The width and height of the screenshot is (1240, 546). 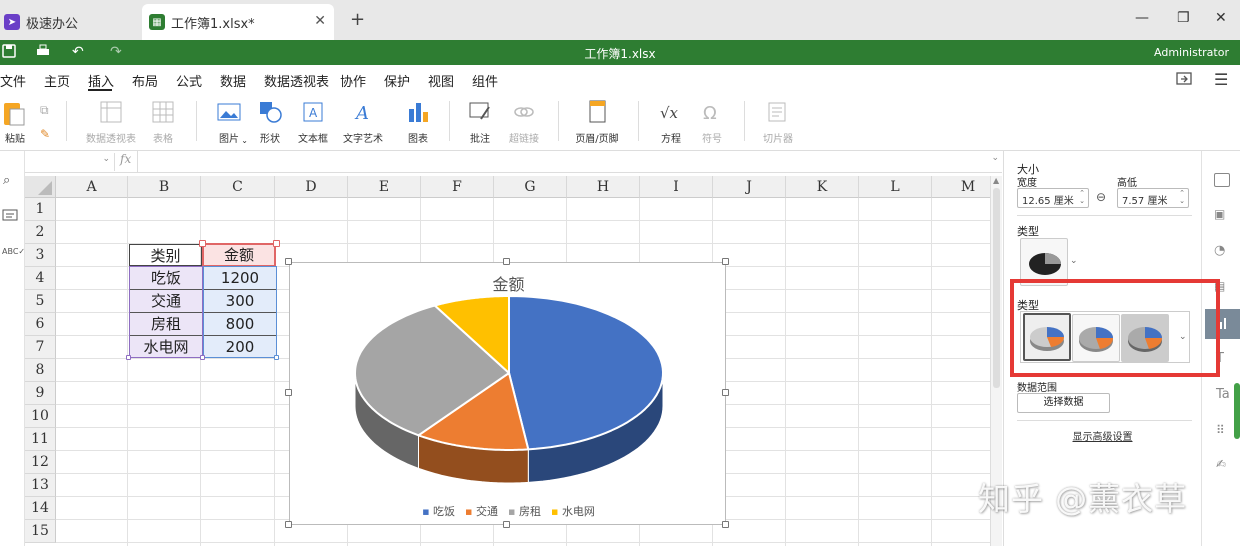 What do you see at coordinates (166, 312) in the screenshot?
I see `category-range: 吃饭 交通 房租 水电网` at bounding box center [166, 312].